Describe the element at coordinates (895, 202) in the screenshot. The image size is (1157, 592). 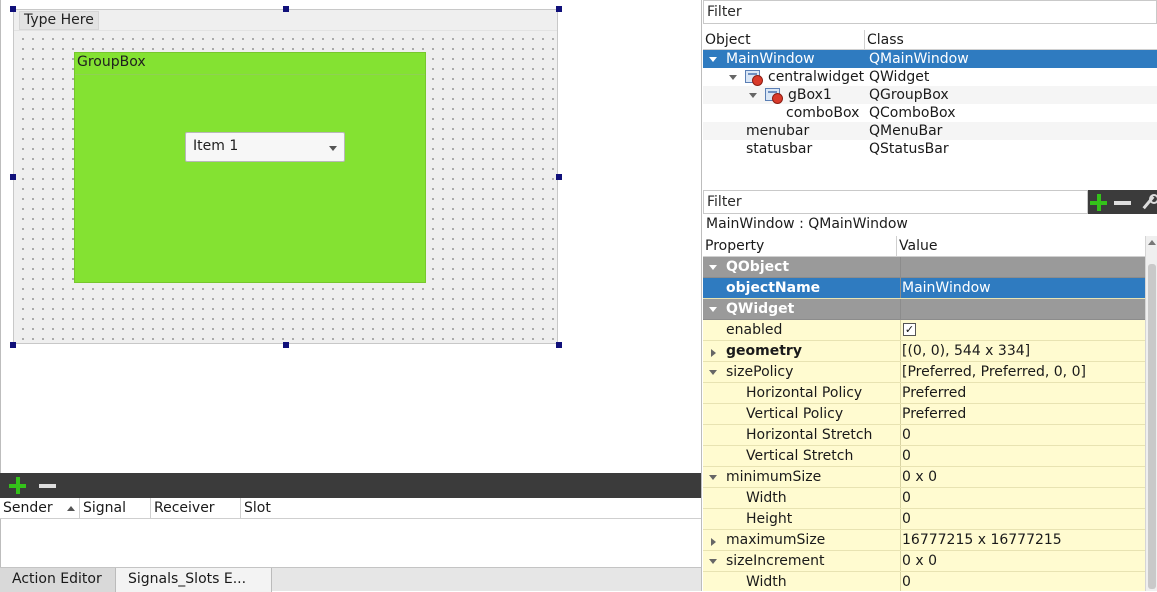
I see `property-filter-input: Filter` at that location.